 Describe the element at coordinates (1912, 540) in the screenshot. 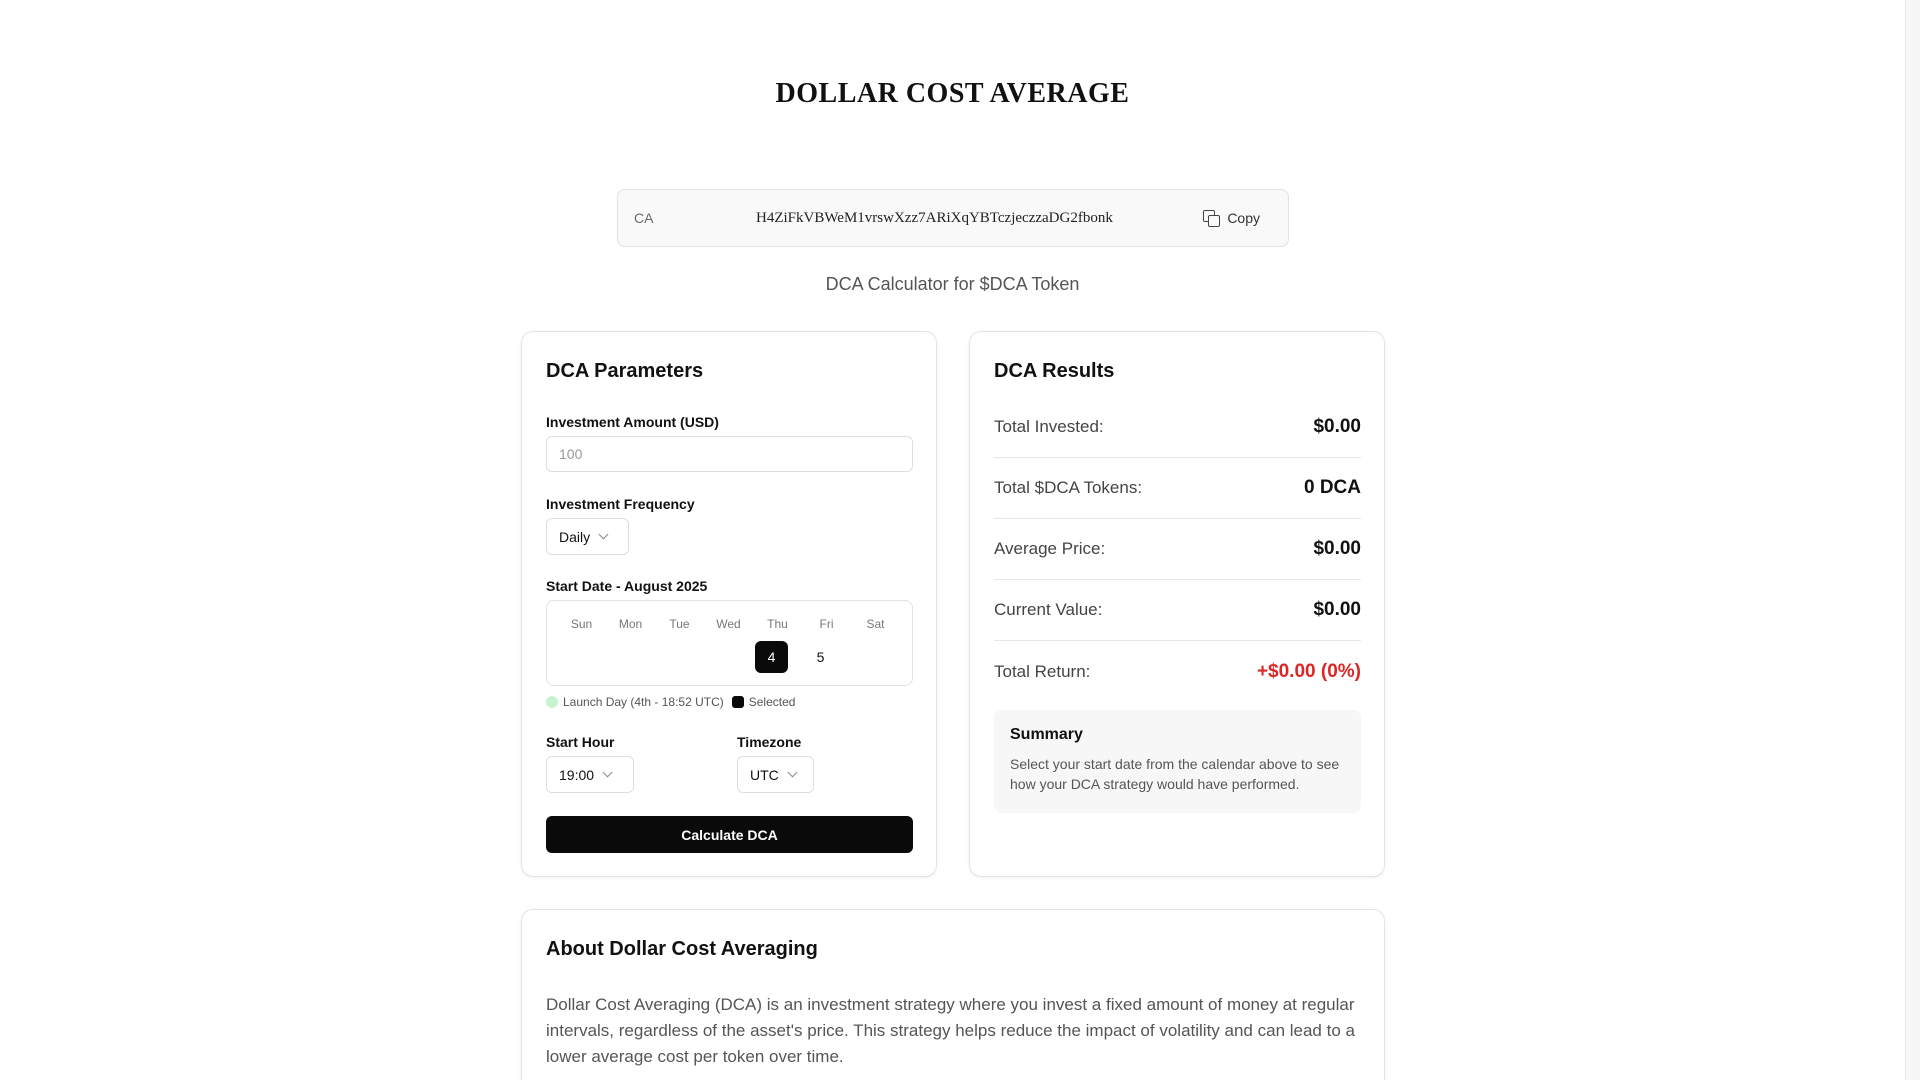

I see `page-scrollbar` at that location.